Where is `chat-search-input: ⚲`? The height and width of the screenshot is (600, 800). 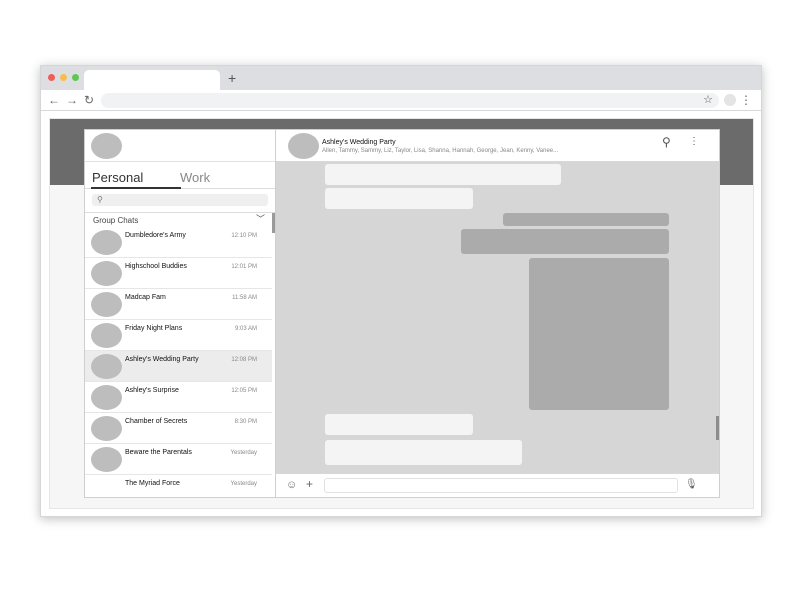
chat-search-input: ⚲ is located at coordinates (180, 200).